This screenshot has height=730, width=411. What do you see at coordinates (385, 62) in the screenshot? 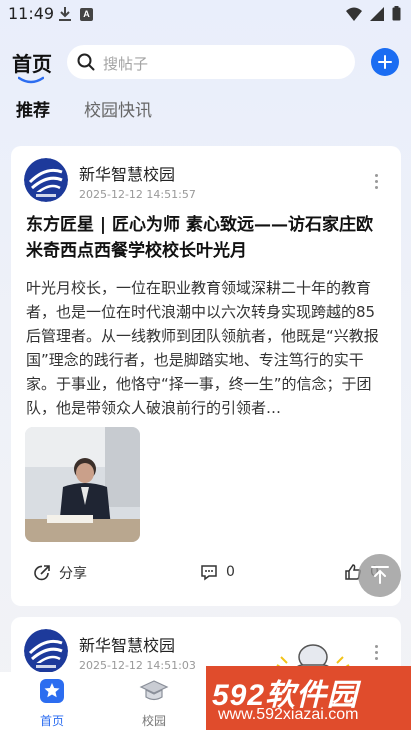
I see `add-post-button` at bounding box center [385, 62].